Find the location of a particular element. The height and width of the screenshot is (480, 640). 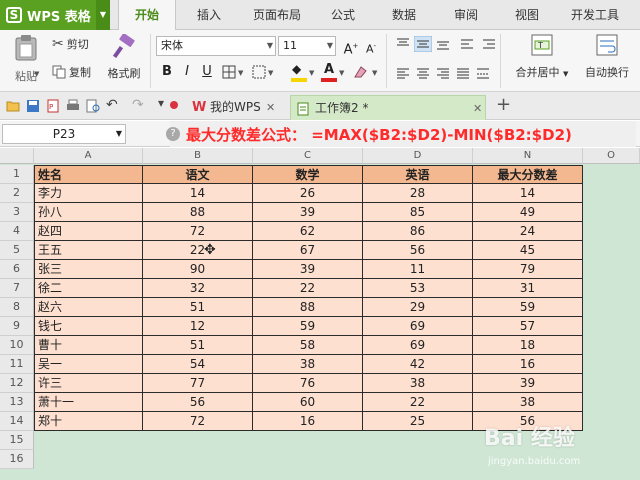

bold-button: B is located at coordinates (167, 72).